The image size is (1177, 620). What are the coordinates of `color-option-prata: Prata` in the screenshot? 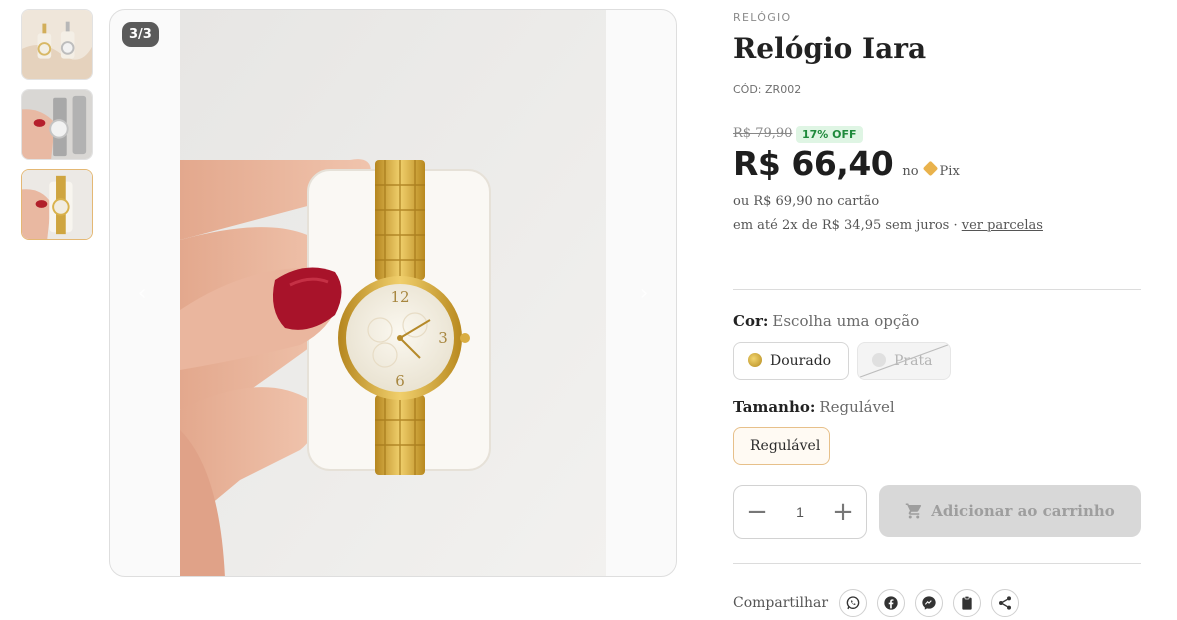 It's located at (904, 361).